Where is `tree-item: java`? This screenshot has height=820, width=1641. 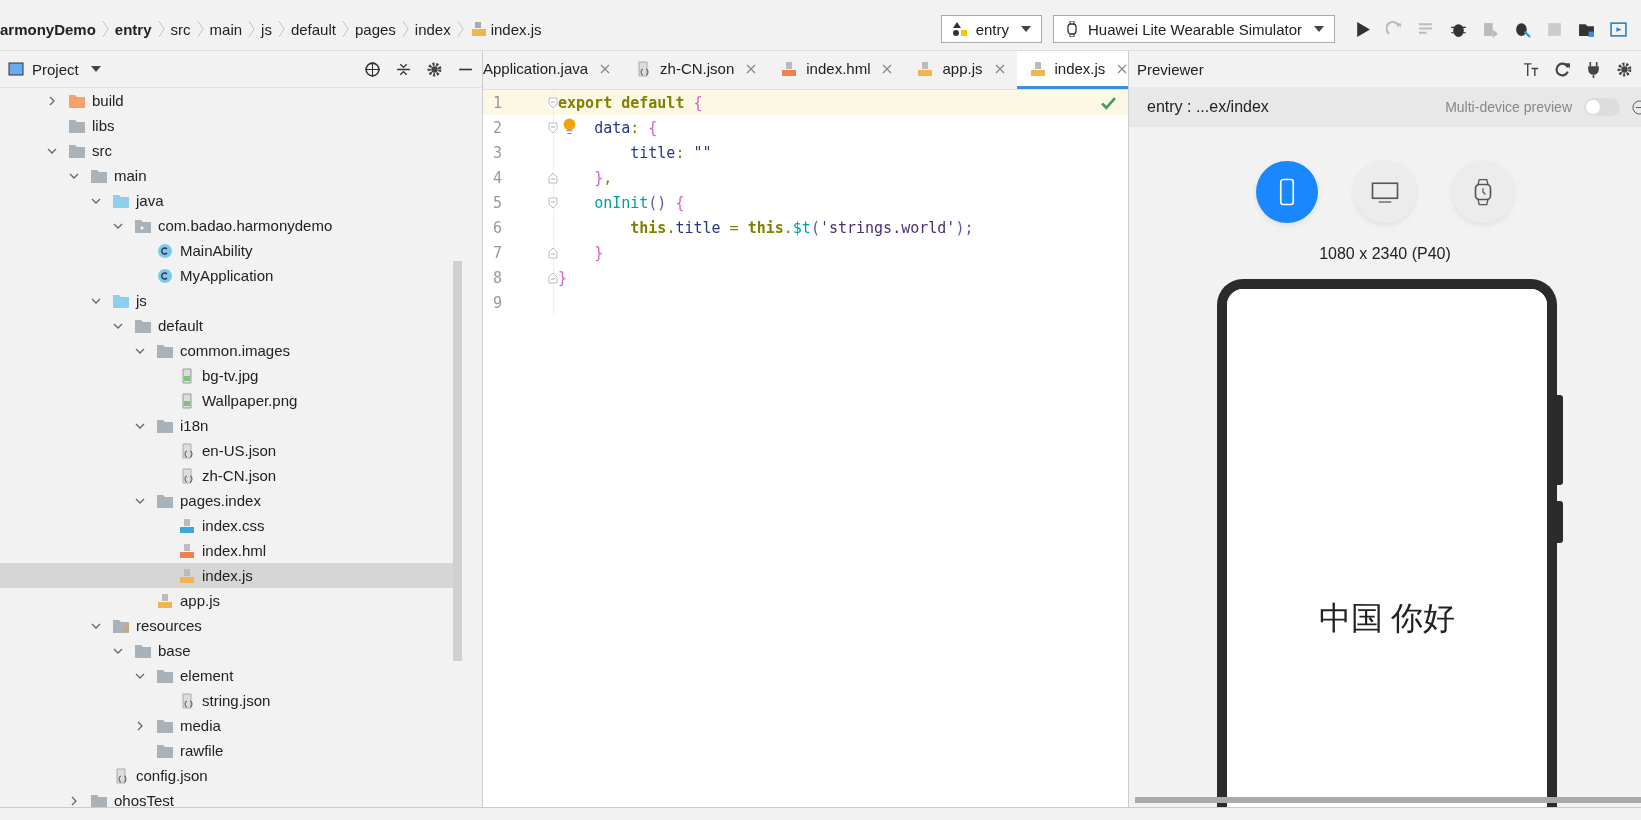 tree-item: java is located at coordinates (150, 200).